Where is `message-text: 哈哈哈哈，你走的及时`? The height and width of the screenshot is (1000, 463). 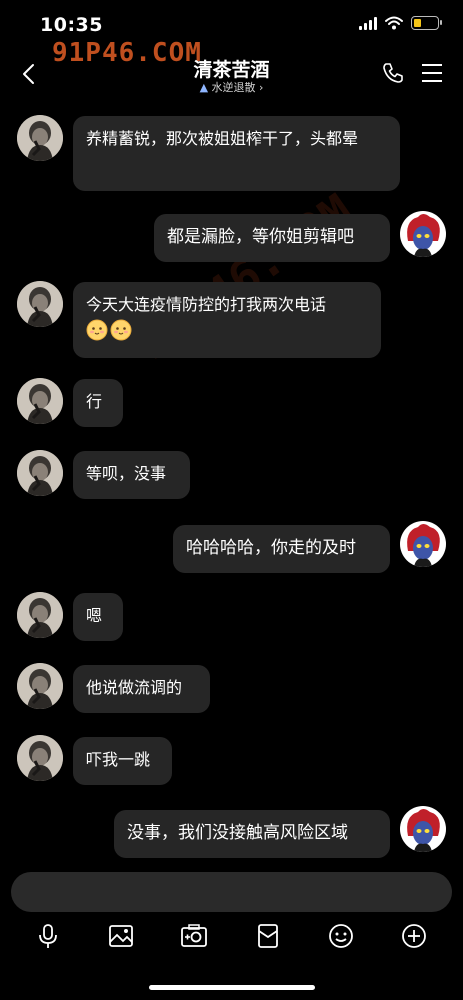
message-text: 哈哈哈哈，你走的及时 is located at coordinates (271, 548).